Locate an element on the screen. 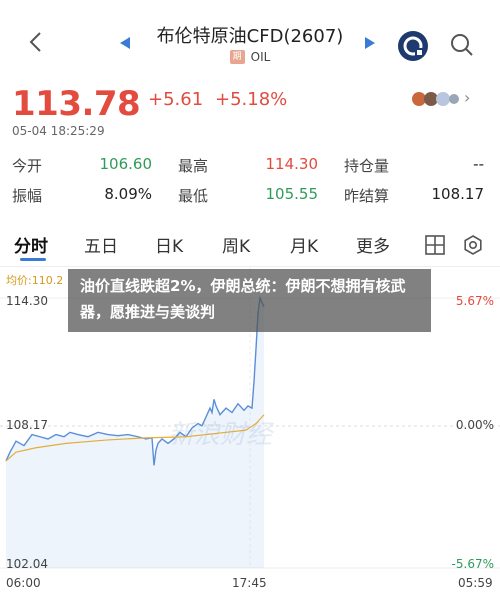  y-axis-mid-right: 0.00% is located at coordinates (474, 425).